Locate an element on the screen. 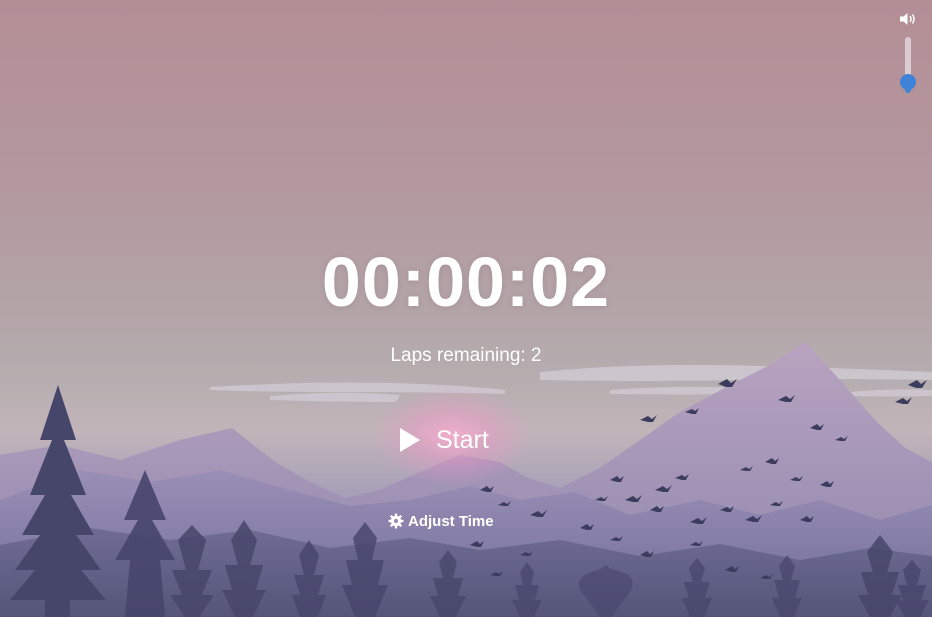 This screenshot has width=932, height=617. speaker-icon is located at coordinates (908, 19).